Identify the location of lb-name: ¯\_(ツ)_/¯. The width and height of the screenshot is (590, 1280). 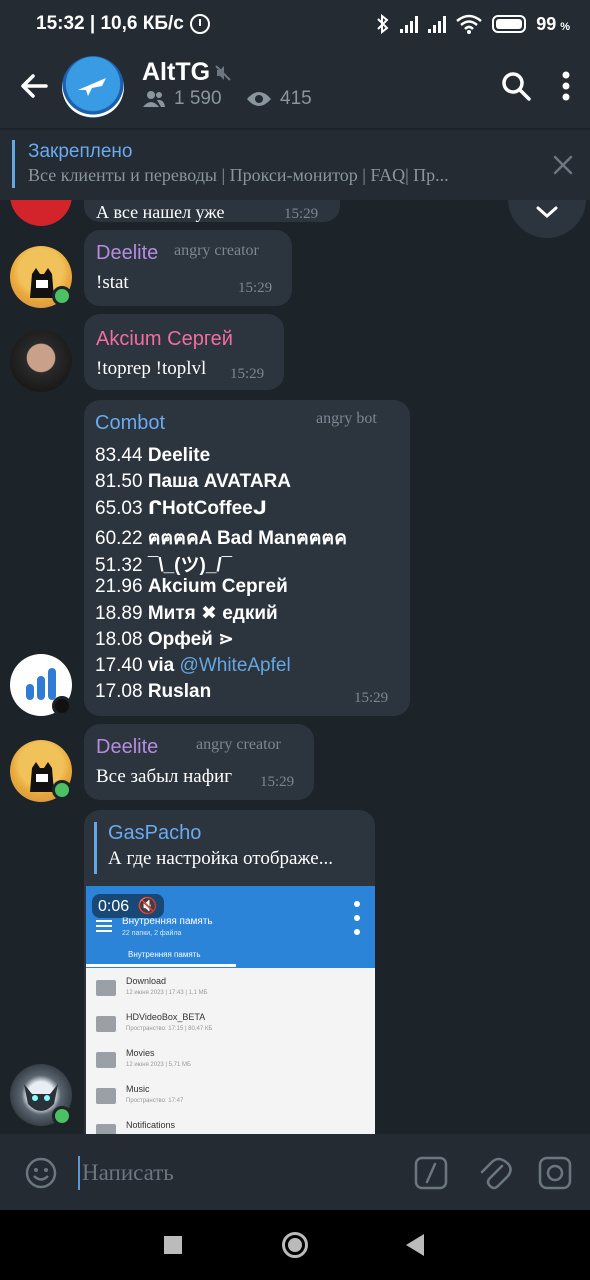
(190, 565).